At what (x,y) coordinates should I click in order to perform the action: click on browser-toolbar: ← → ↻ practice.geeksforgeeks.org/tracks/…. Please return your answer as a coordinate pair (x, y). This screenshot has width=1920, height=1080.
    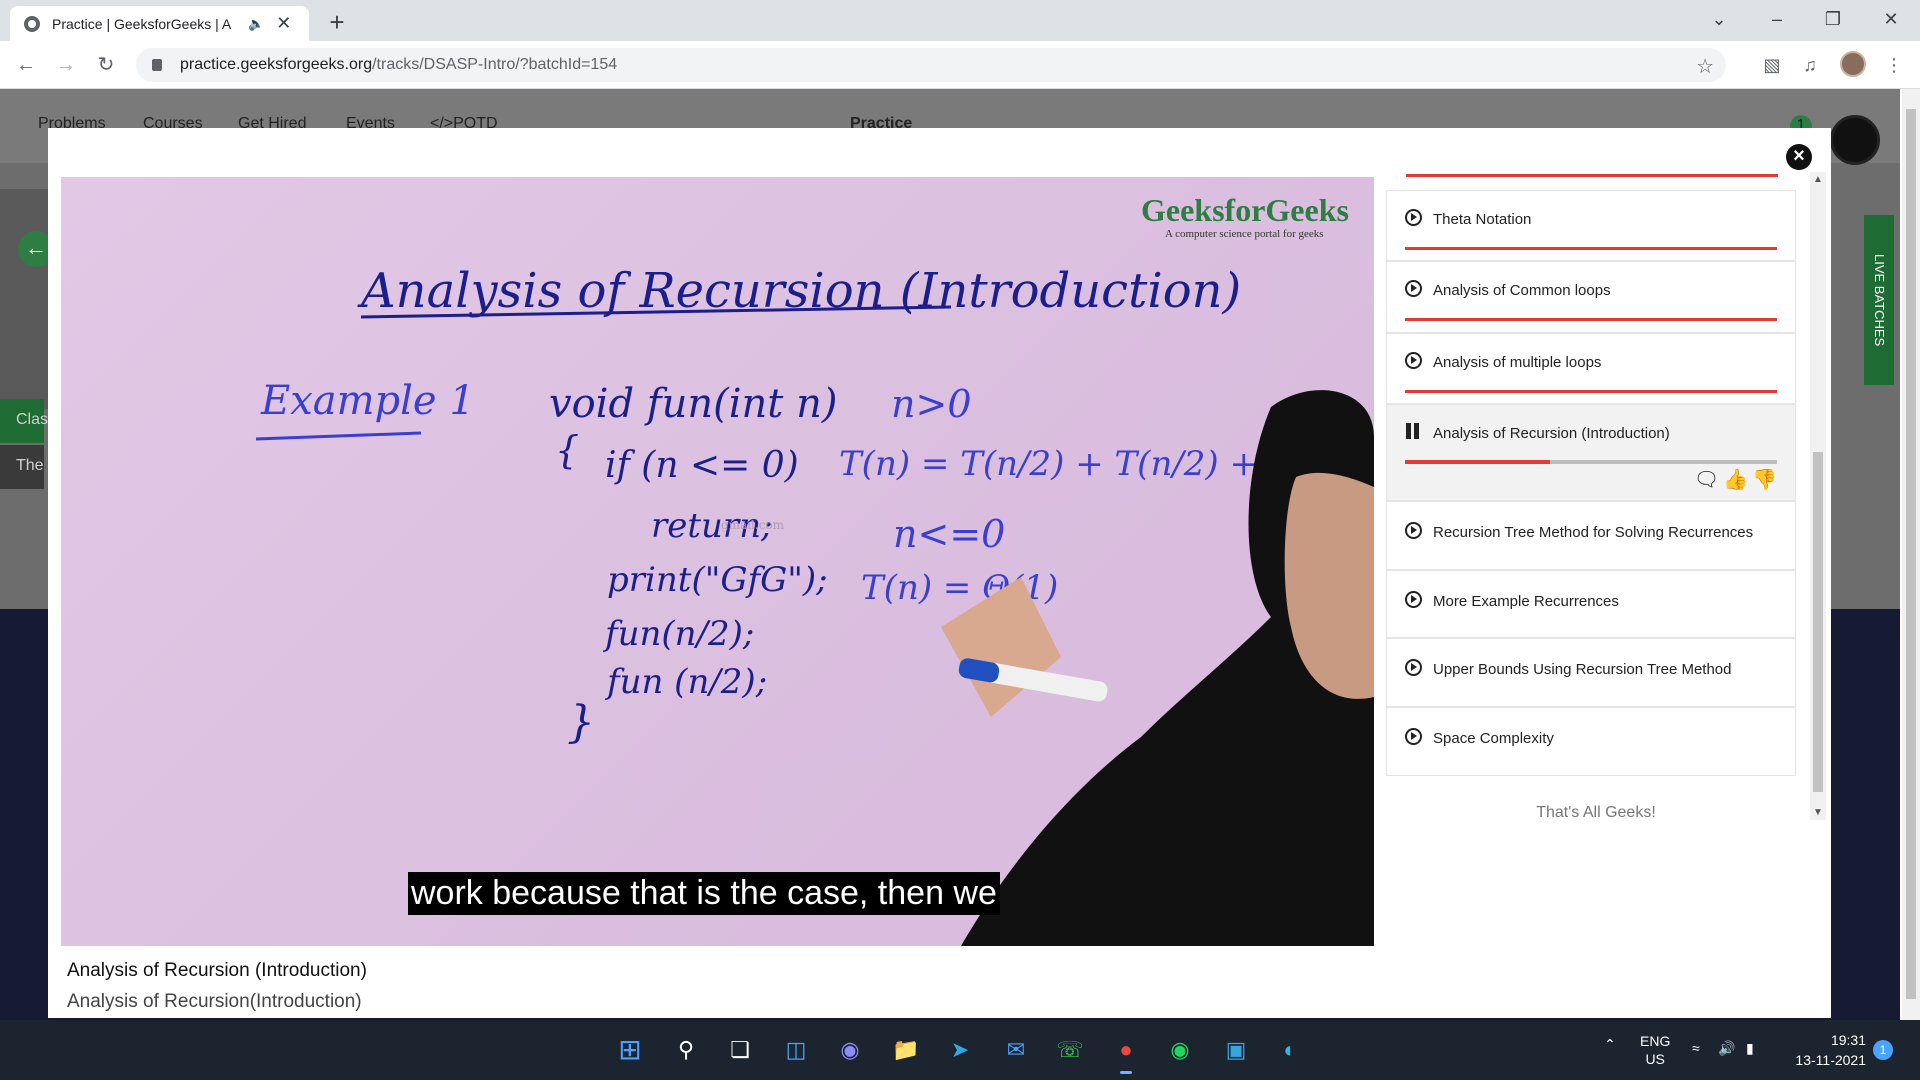
    Looking at the image, I should click on (960, 65).